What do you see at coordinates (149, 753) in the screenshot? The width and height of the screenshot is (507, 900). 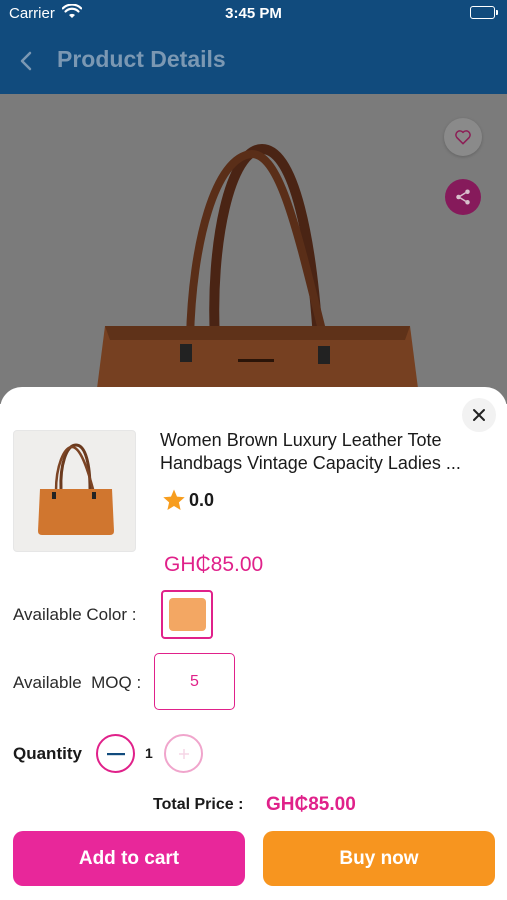 I see `quantity-value: 1` at bounding box center [149, 753].